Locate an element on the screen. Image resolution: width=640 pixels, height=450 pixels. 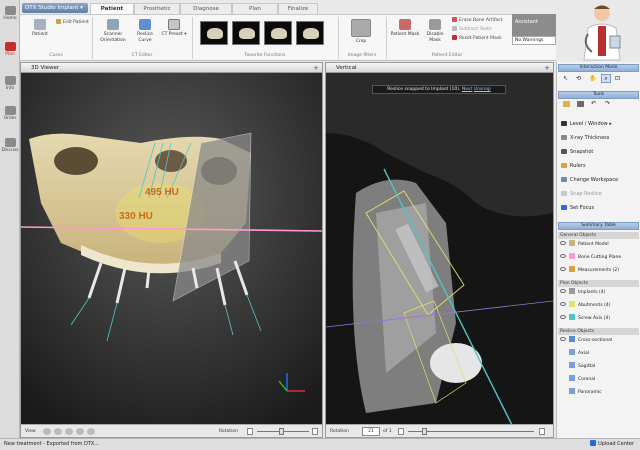
tools-header: Tools is located at coordinates (598, 95).